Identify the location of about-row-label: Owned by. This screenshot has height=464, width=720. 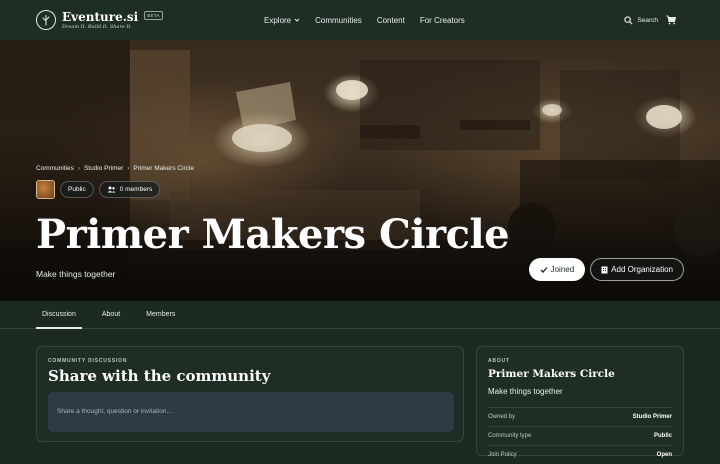
(502, 417).